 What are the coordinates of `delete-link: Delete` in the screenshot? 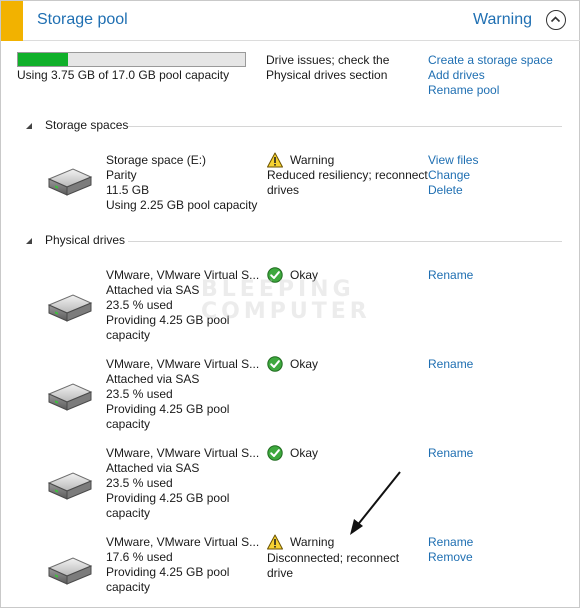 It's located at (445, 190).